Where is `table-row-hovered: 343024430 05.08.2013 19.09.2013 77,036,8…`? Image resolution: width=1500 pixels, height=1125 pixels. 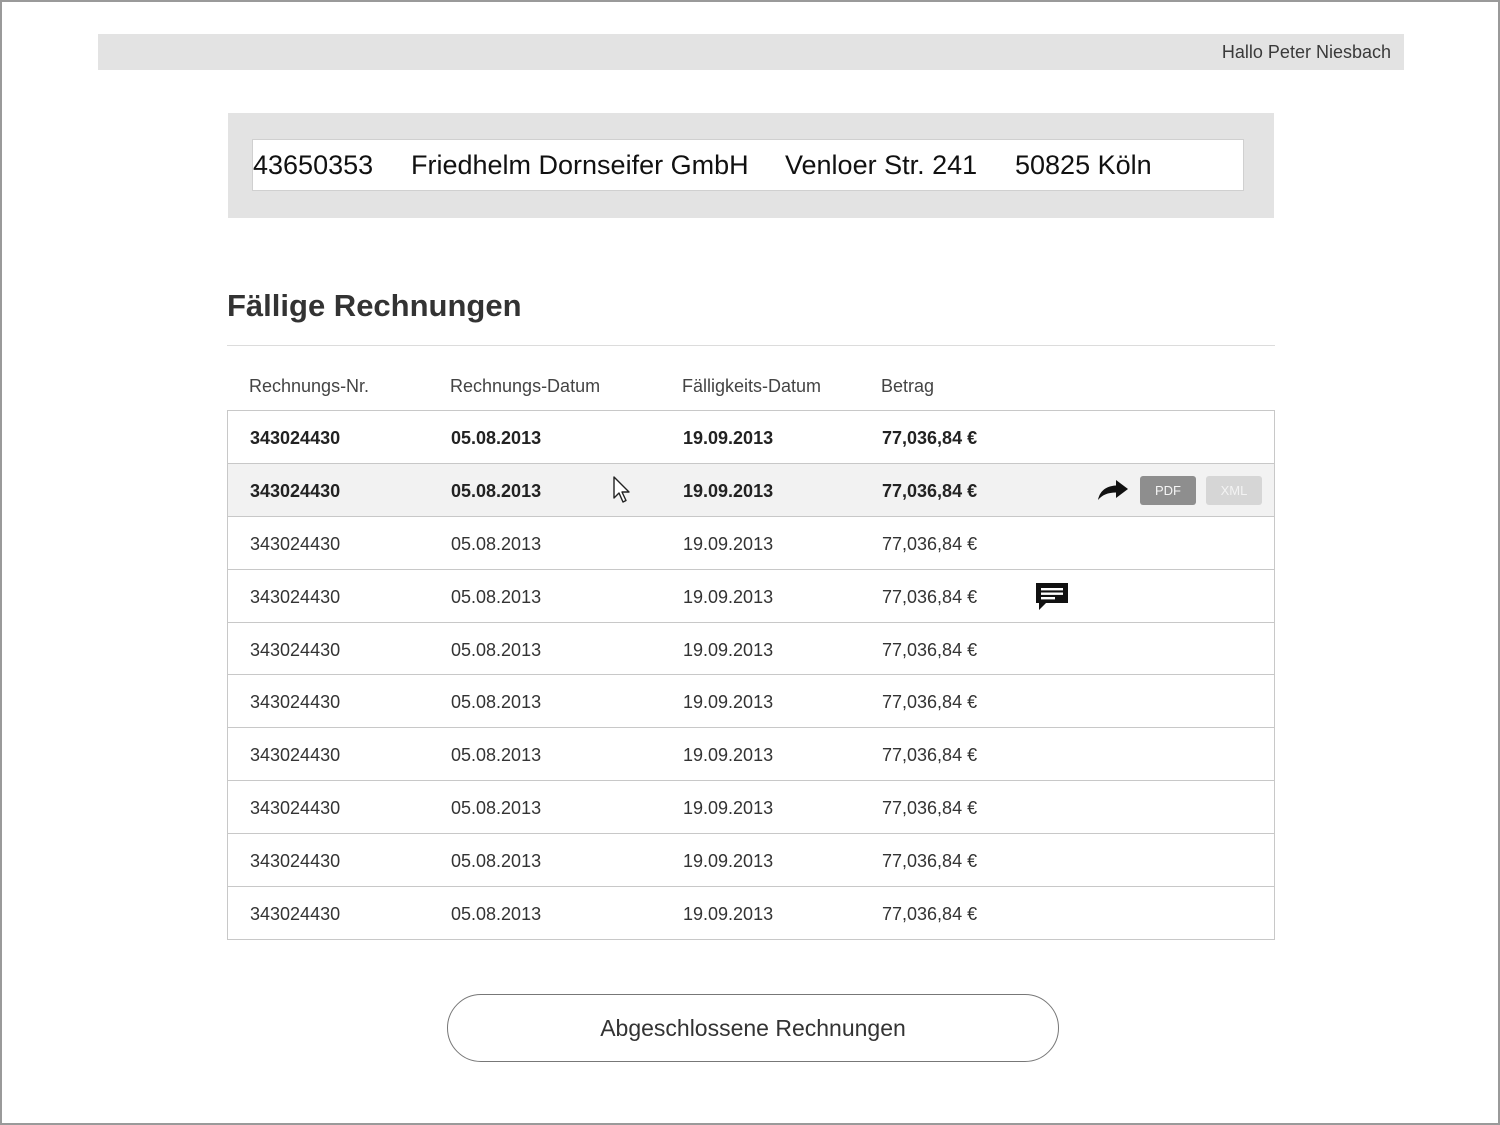 table-row-hovered: 343024430 05.08.2013 19.09.2013 77,036,8… is located at coordinates (751, 490).